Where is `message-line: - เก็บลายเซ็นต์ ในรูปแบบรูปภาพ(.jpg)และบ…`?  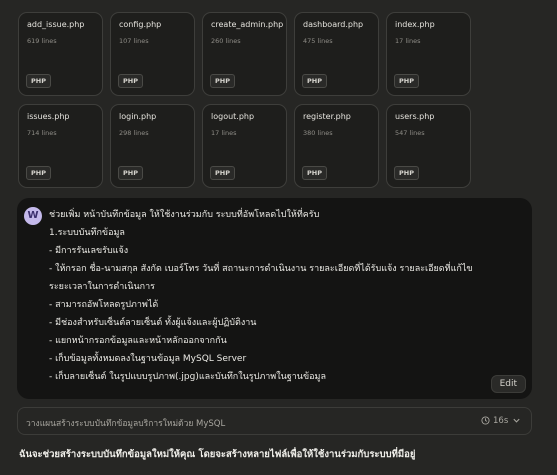 message-line: - เก็บลายเซ็นต์ ในรูปแบบรูปภาพ(.jpg)และบ… is located at coordinates (187, 377).